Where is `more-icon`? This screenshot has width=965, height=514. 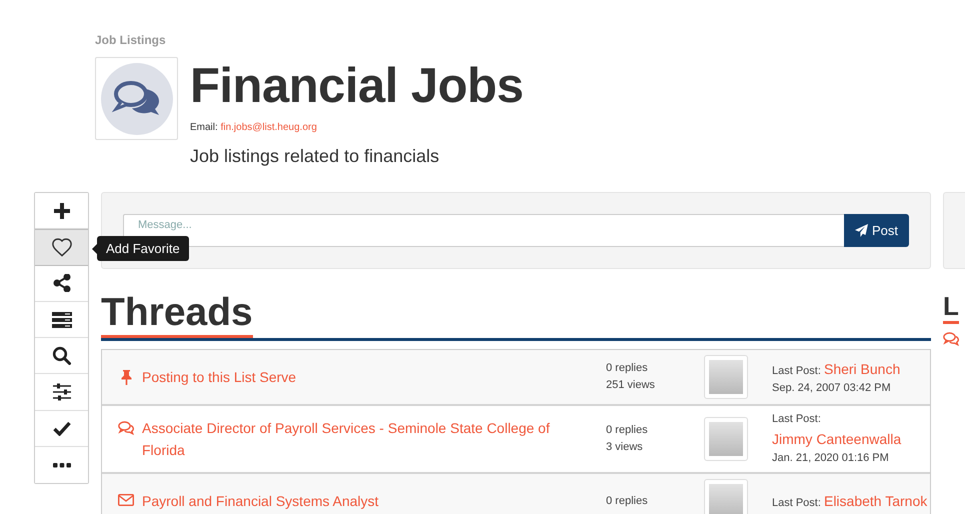
more-icon is located at coordinates (61, 465).